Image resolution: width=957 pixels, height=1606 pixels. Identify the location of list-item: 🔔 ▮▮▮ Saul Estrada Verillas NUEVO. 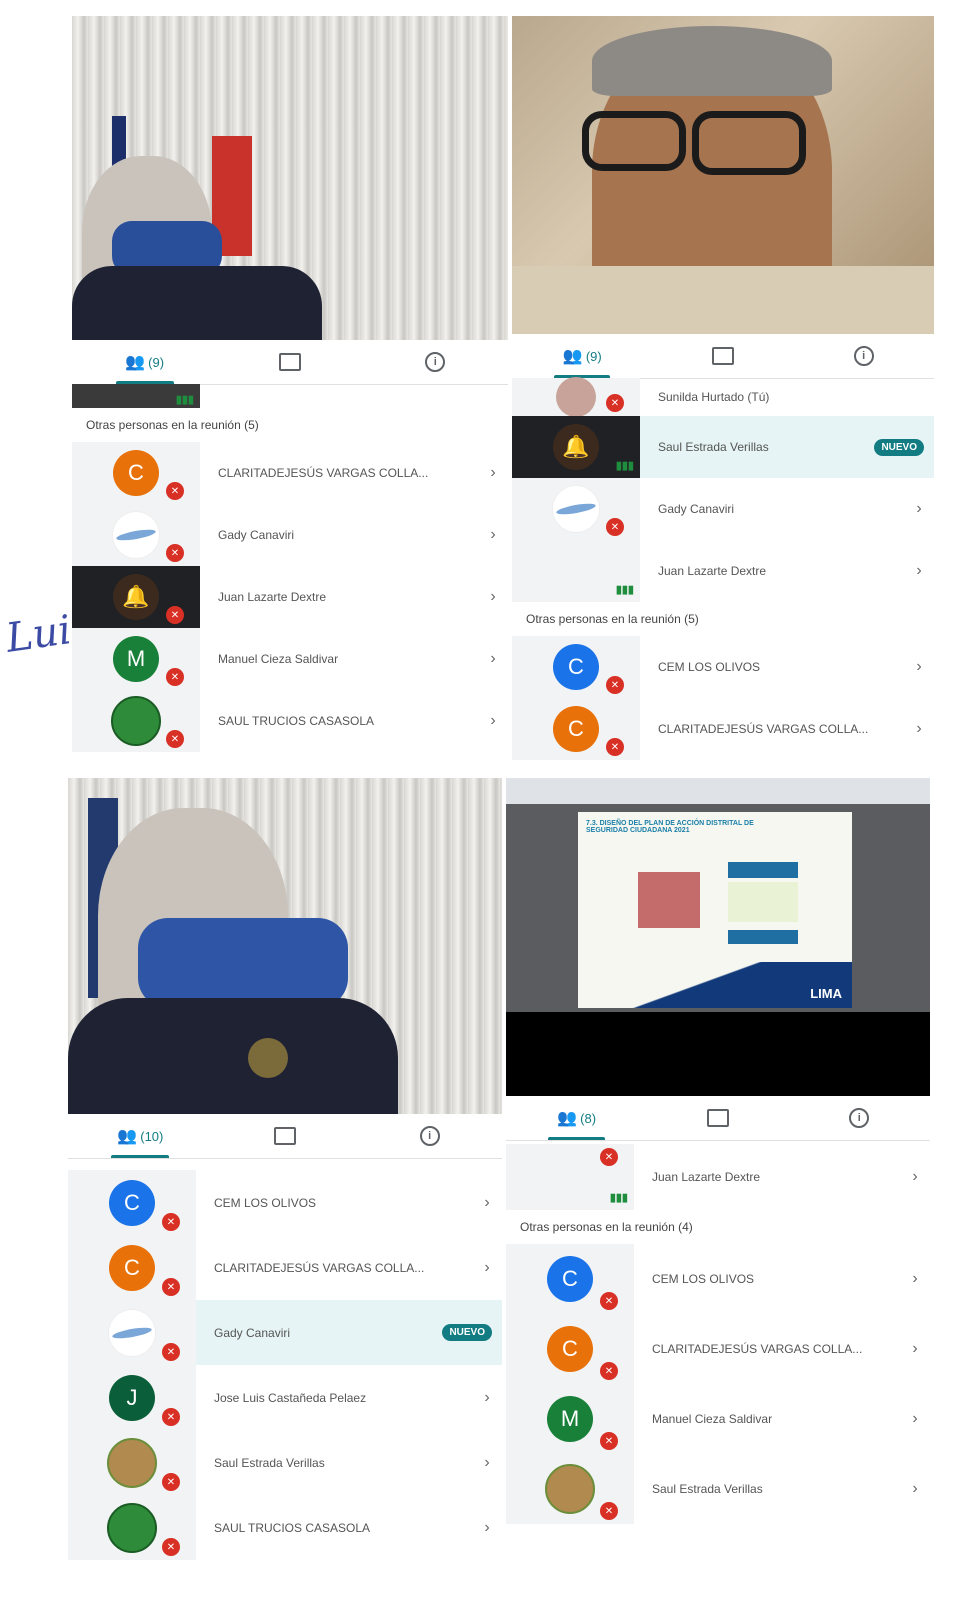
(723, 447).